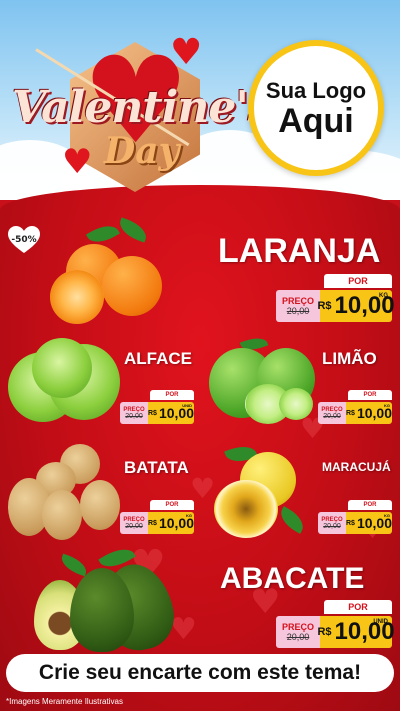  What do you see at coordinates (316, 121) in the screenshot?
I see `store-logo-line2: Aqui` at bounding box center [316, 121].